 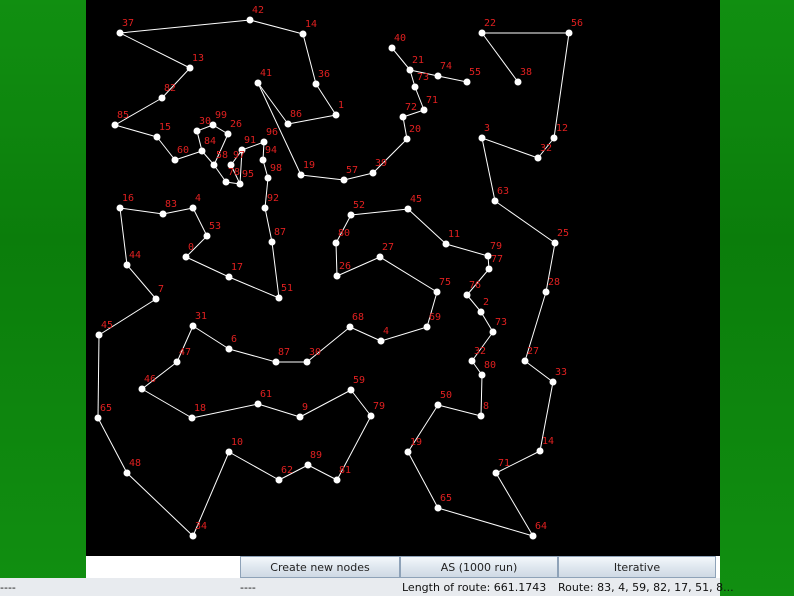 What do you see at coordinates (541, 526) in the screenshot?
I see `node-label: 64` at bounding box center [541, 526].